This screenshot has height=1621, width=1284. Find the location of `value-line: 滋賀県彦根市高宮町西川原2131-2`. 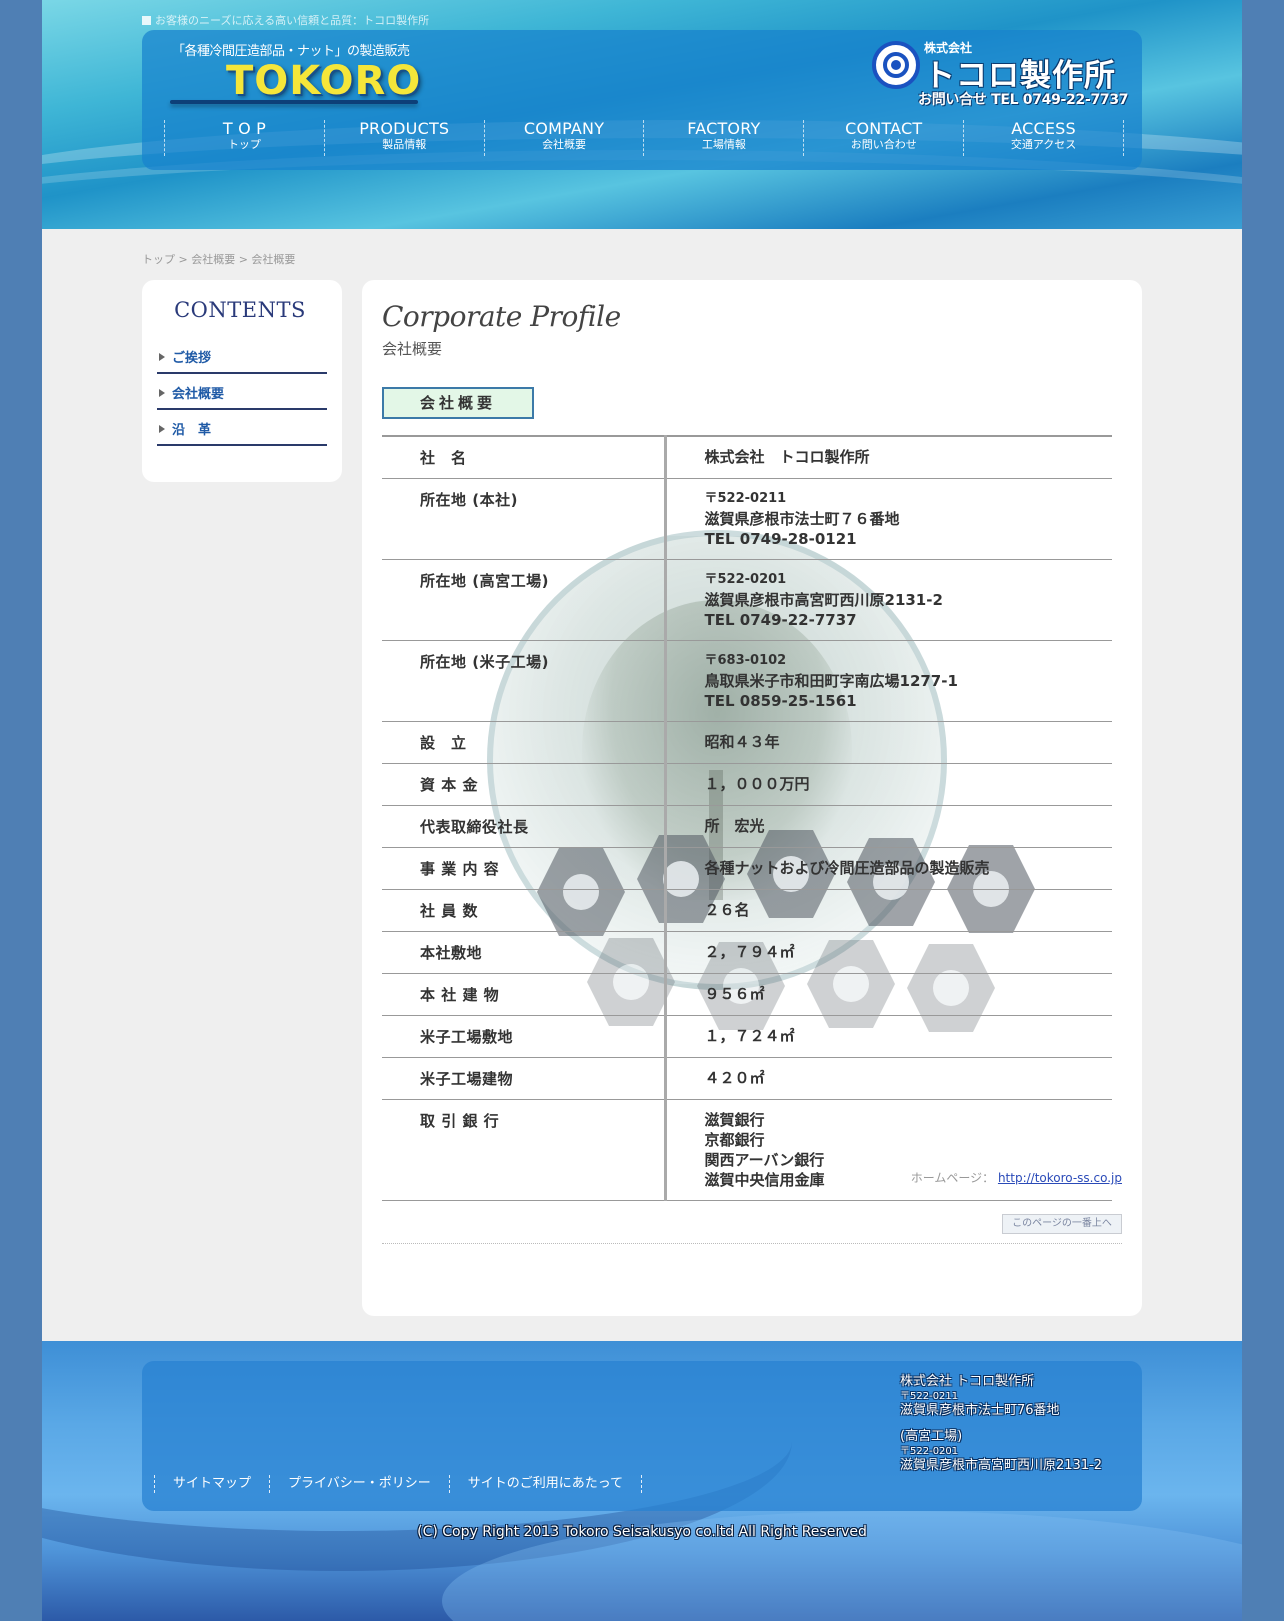

value-line: 滋賀県彦根市高宮町西川原2131-2 is located at coordinates (823, 600).